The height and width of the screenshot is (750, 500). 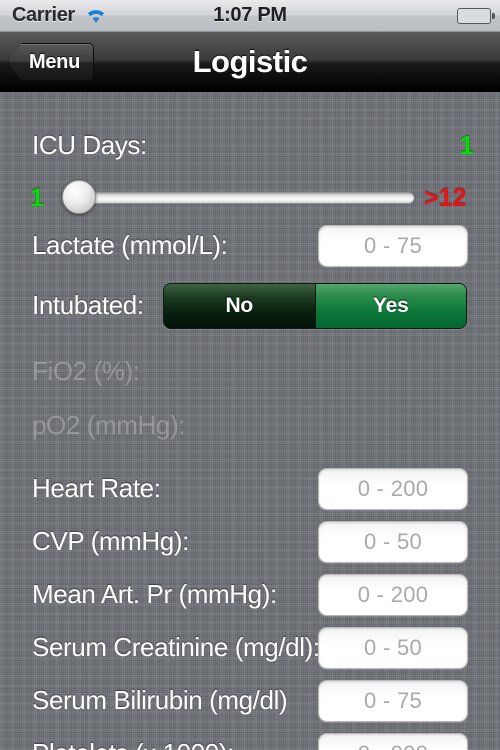 I want to click on navigation-bar: Menu Logistic, so click(x=250, y=62).